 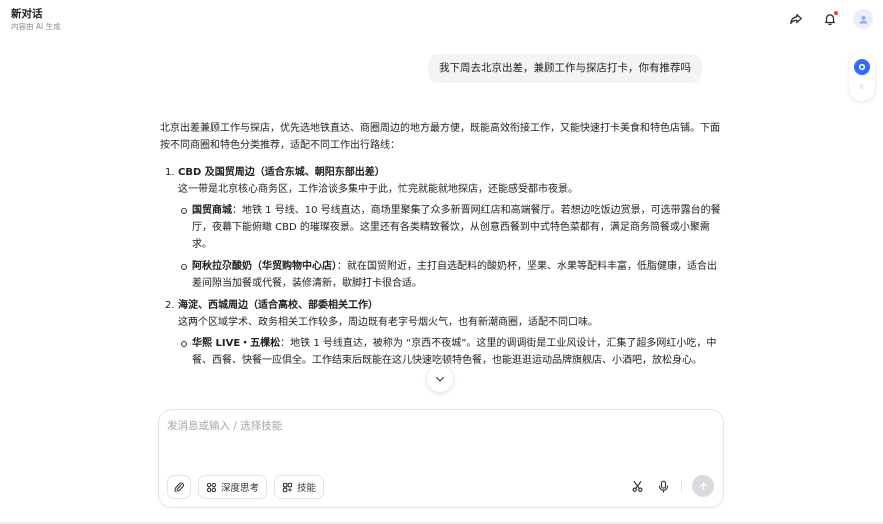 I want to click on ai-generated-note: 内容由 AI 生成, so click(x=36, y=26).